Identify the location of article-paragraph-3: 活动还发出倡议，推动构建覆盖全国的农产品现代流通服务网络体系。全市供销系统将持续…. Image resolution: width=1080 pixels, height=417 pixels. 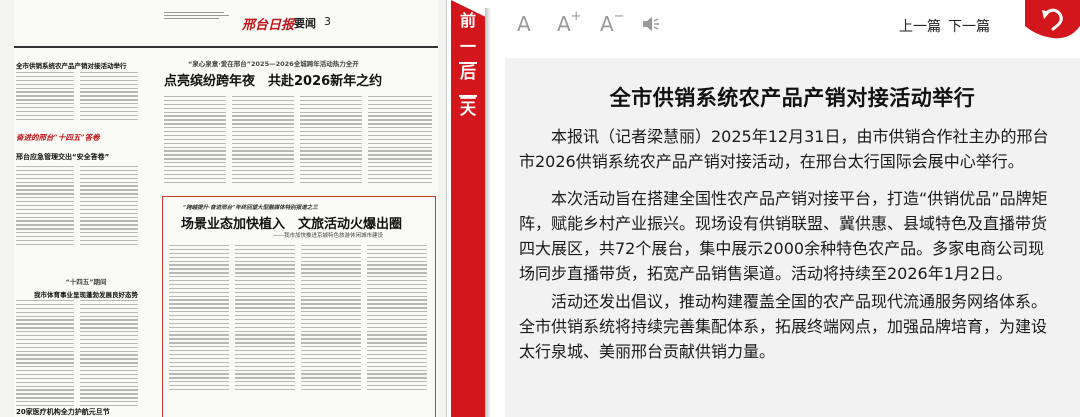
(783, 326).